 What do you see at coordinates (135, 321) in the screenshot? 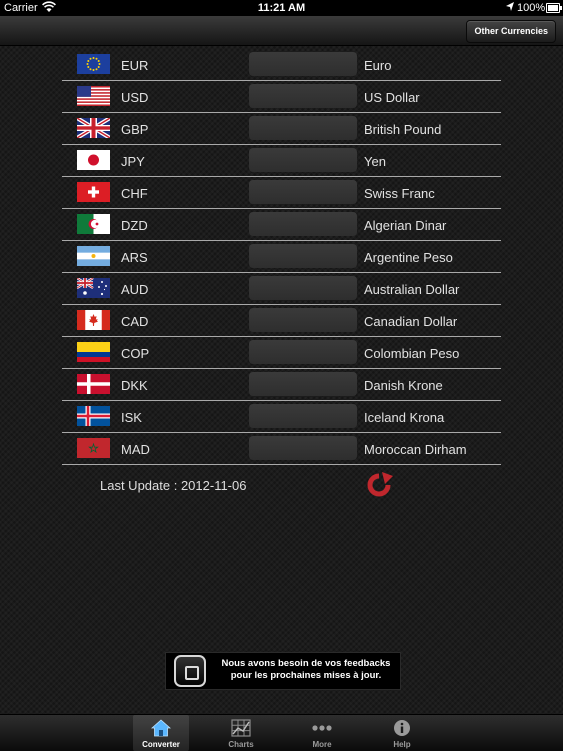
I see `currency-code: CAD` at bounding box center [135, 321].